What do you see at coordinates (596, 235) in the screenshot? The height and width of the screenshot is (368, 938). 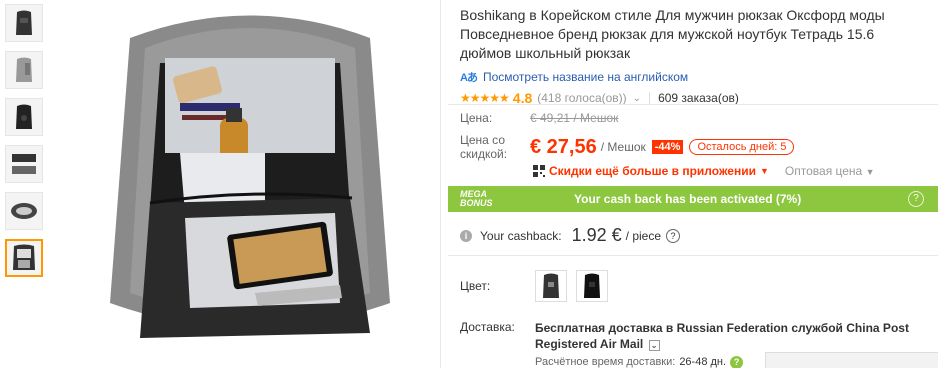 I see `cashback-value: 1.92 €` at bounding box center [596, 235].